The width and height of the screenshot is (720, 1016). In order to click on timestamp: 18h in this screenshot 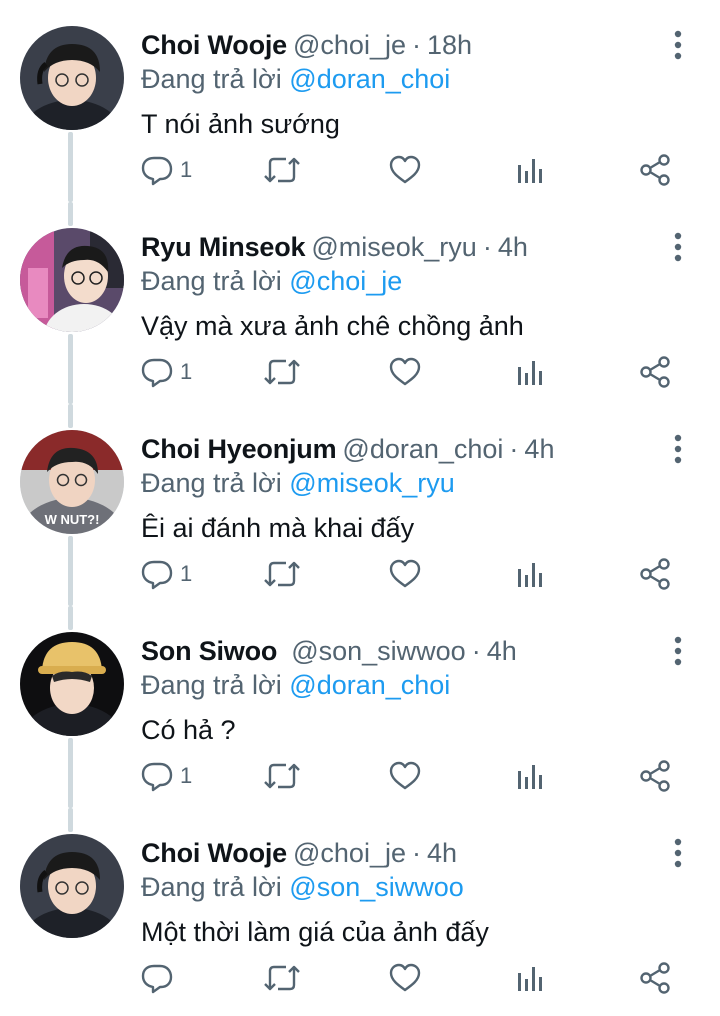, I will do `click(449, 45)`.